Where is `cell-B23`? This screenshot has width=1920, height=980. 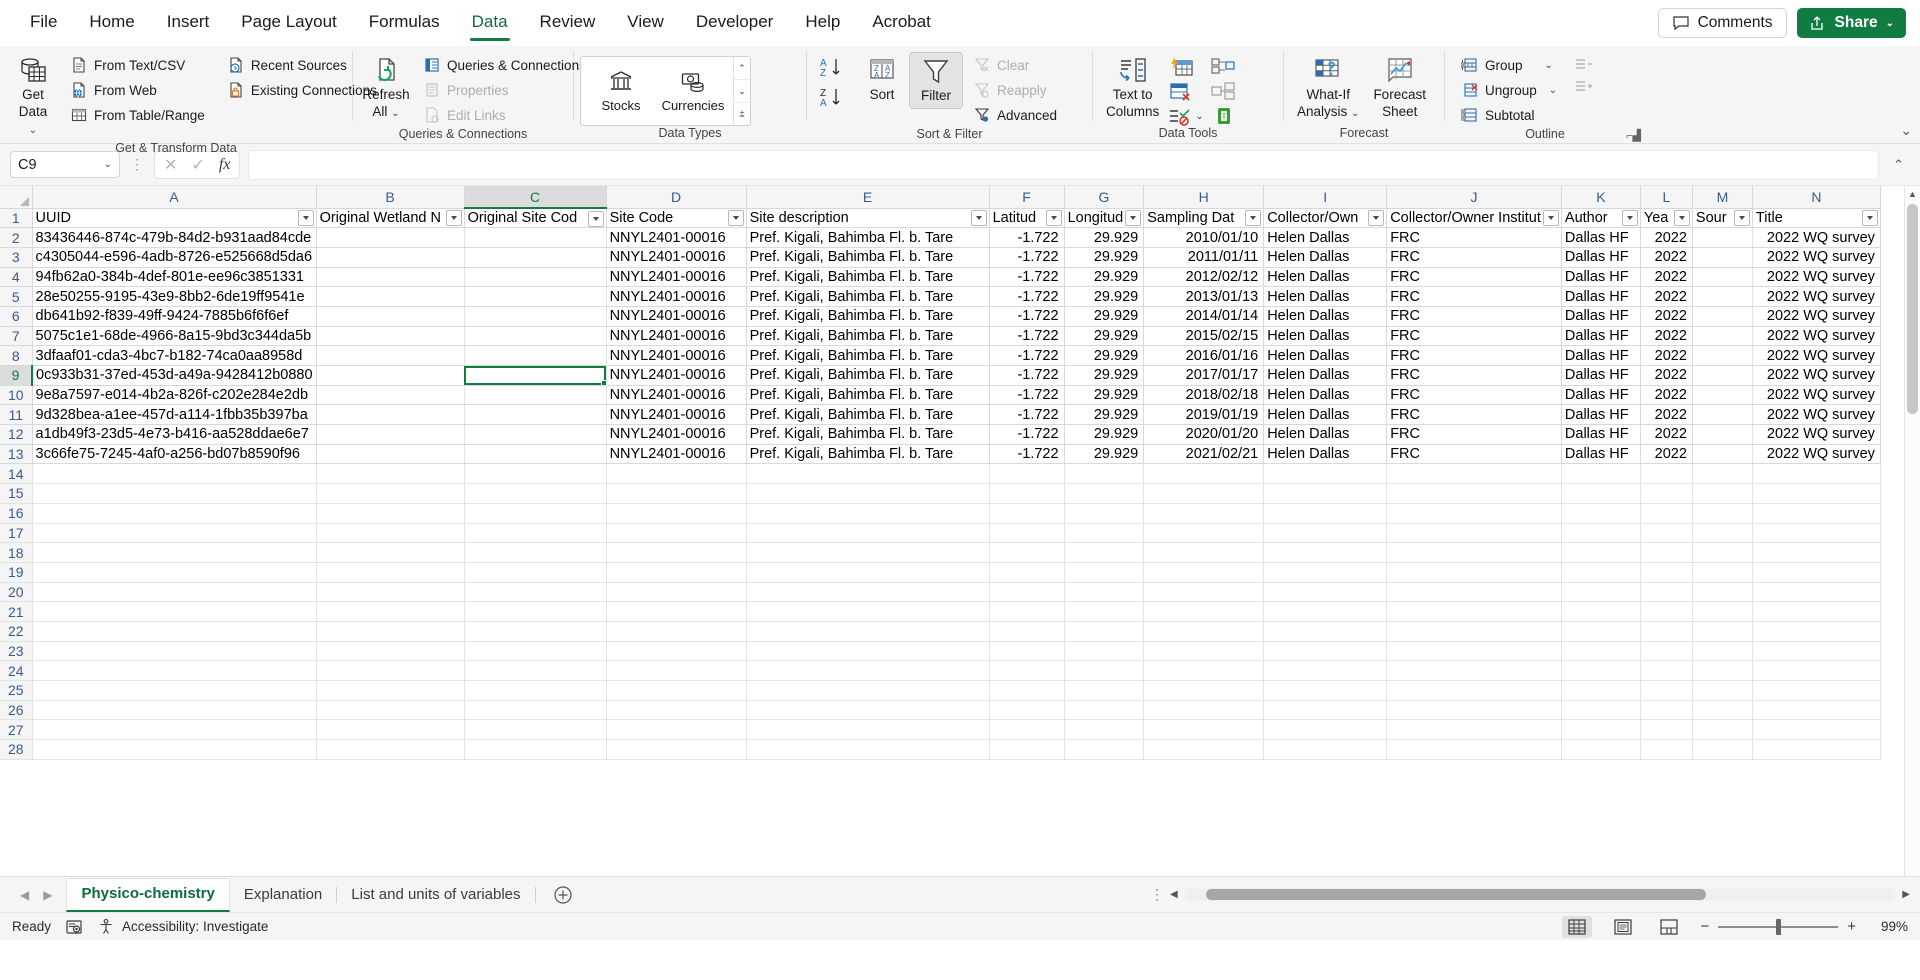 cell-B23 is located at coordinates (390, 651).